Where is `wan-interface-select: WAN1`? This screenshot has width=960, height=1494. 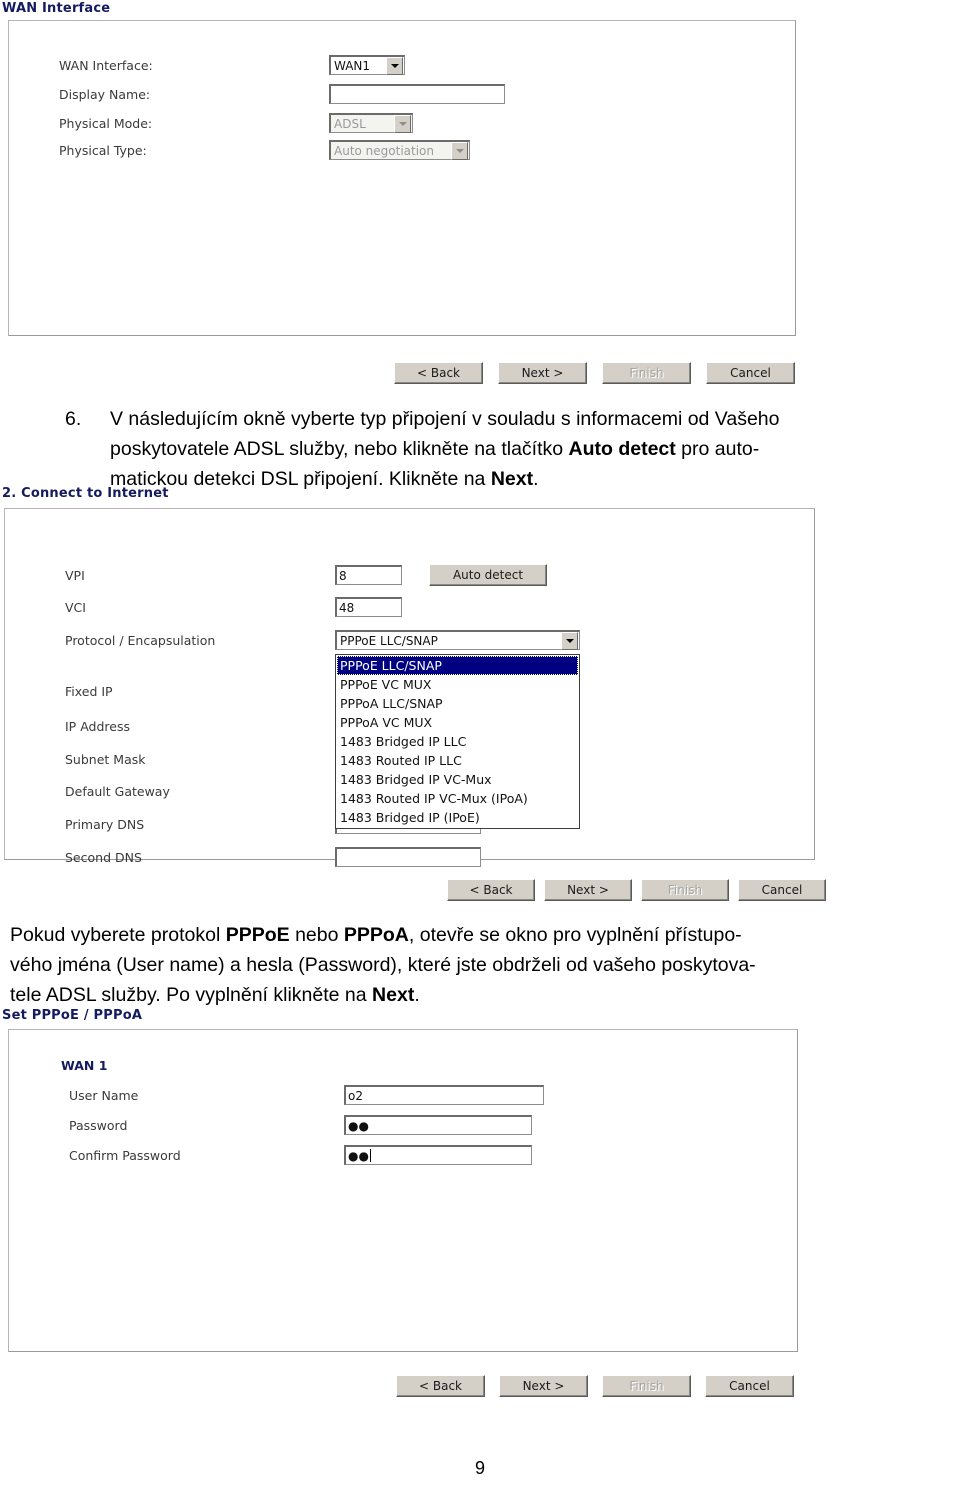
wan-interface-select: WAN1 is located at coordinates (367, 65).